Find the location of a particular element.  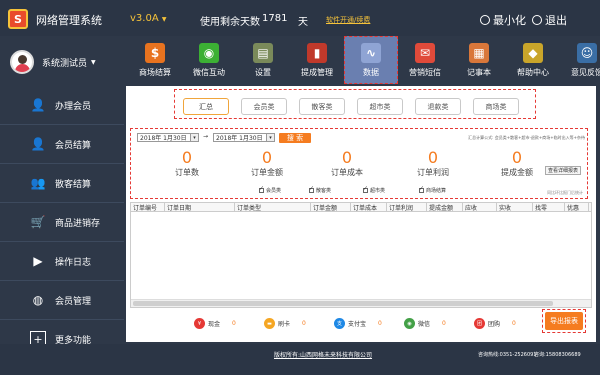

checkbox-label: 商场结算 is located at coordinates (436, 191).